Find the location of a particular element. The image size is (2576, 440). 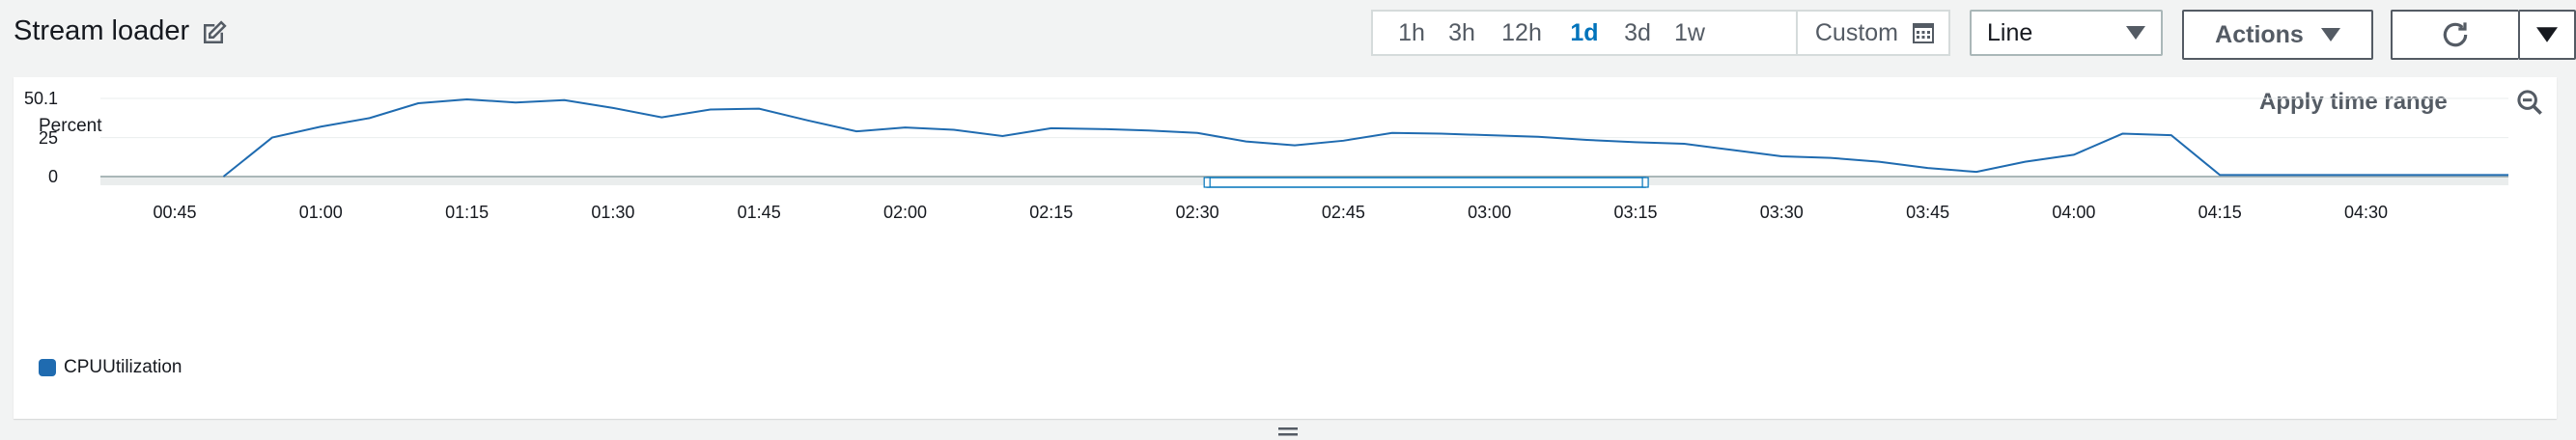

refresh-button is located at coordinates (2455, 35).